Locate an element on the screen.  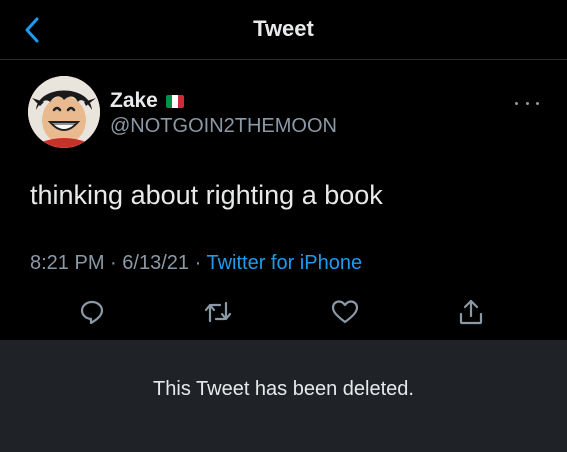
tweet-source-link: Twitter for iPhone is located at coordinates (284, 263).